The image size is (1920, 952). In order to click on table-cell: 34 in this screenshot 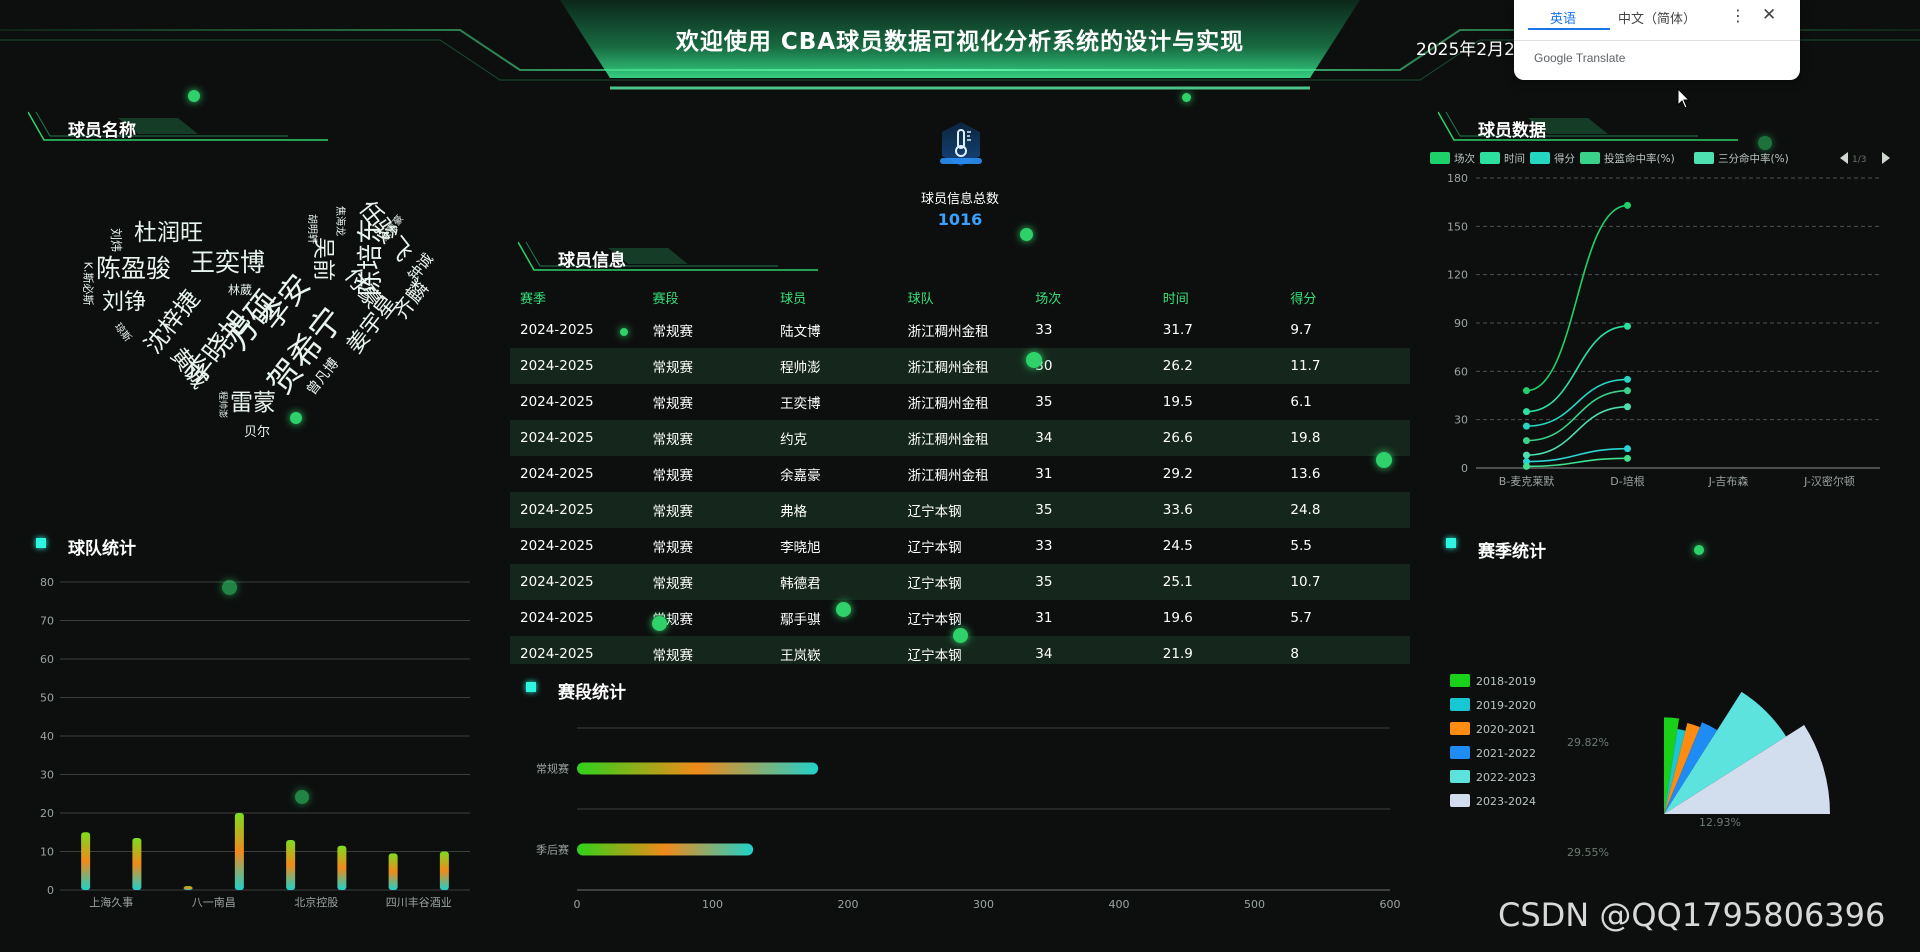, I will do `click(1044, 438)`.